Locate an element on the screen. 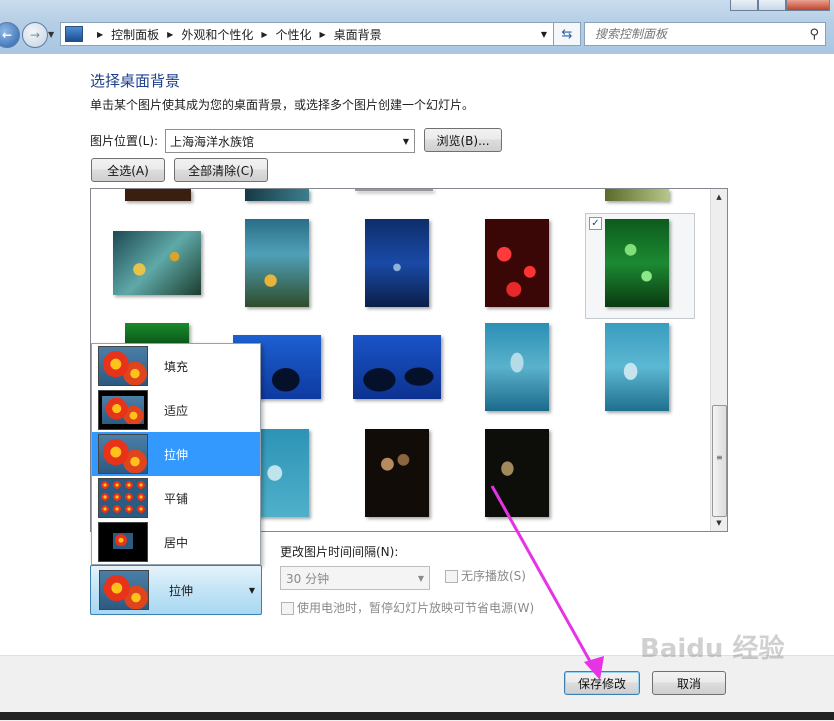 Image resolution: width=834 pixels, height=721 pixels. annotation-arrow is located at coordinates (547, 582).